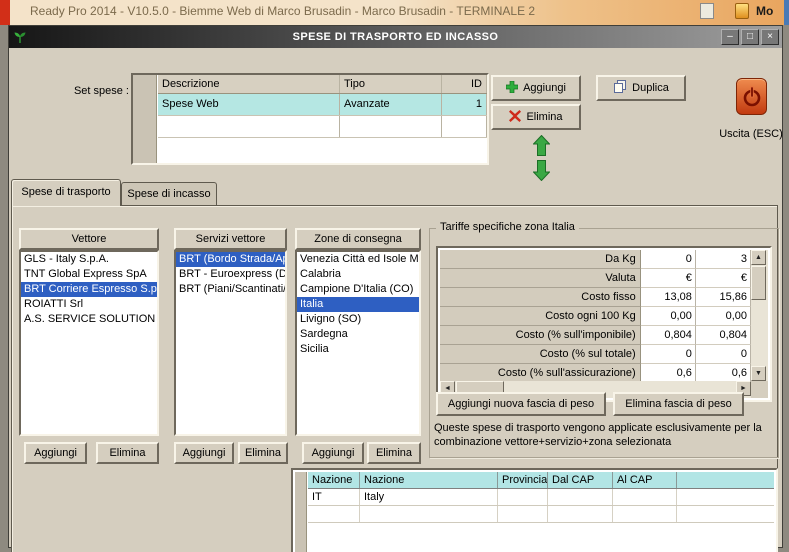 The width and height of the screenshot is (789, 552). Describe the element at coordinates (595, 354) in the screenshot. I see `tariffa-row: Costo (% sul totale) 0 0` at that location.